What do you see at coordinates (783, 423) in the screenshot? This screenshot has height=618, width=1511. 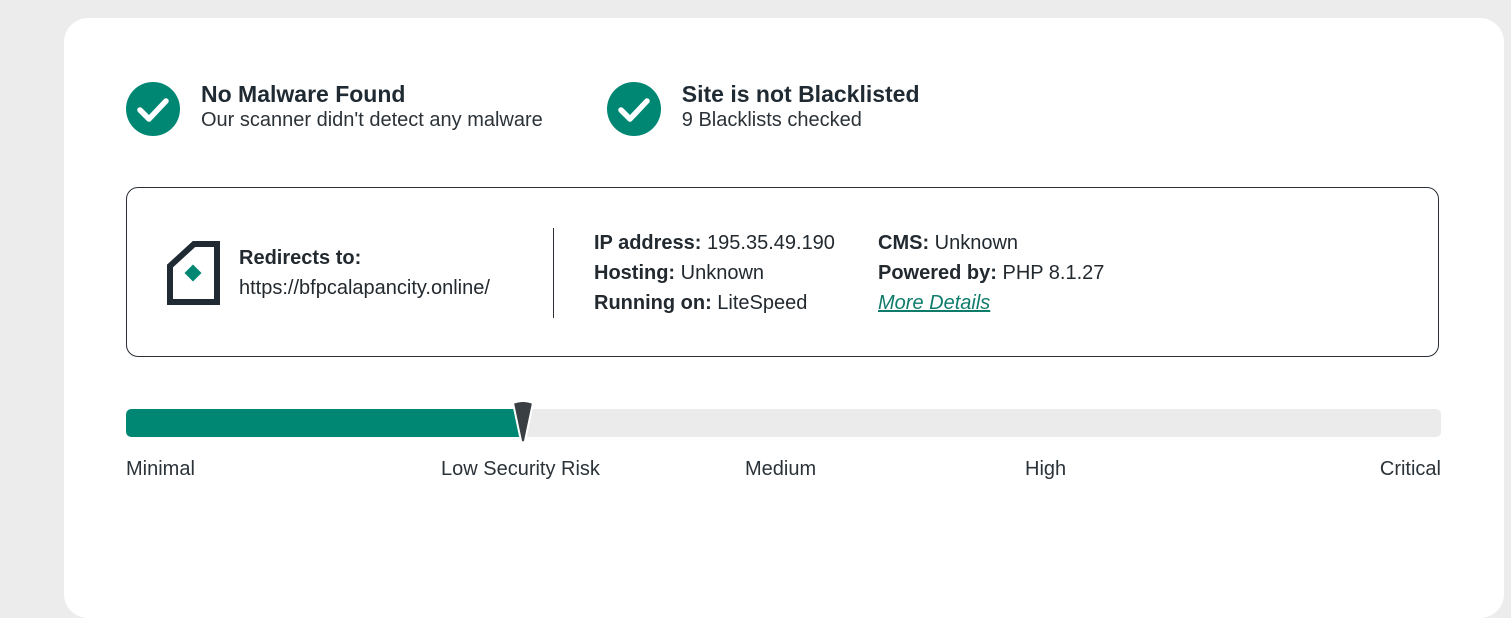 I see `risk-meter-track` at bounding box center [783, 423].